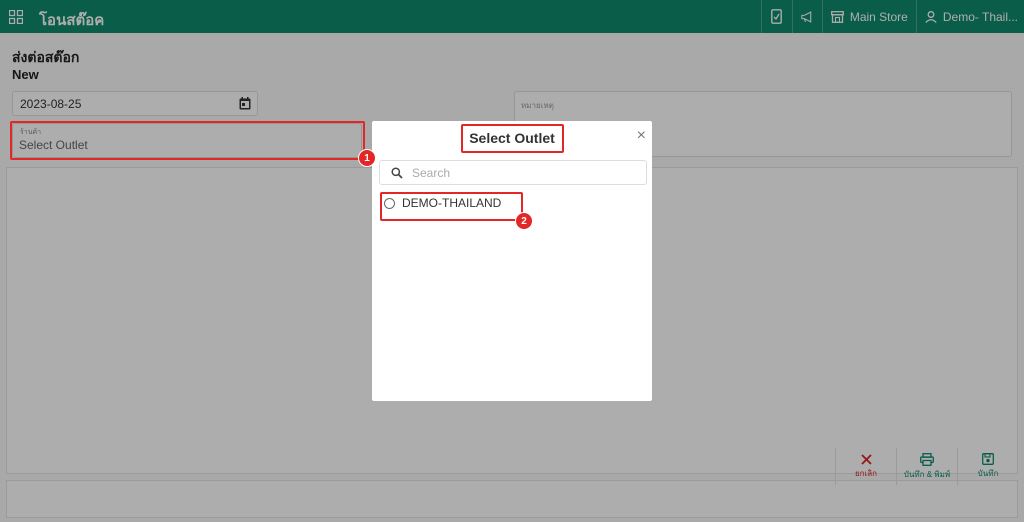 Image resolution: width=1024 pixels, height=522 pixels. Describe the element at coordinates (397, 173) in the screenshot. I see `search-icon` at that location.